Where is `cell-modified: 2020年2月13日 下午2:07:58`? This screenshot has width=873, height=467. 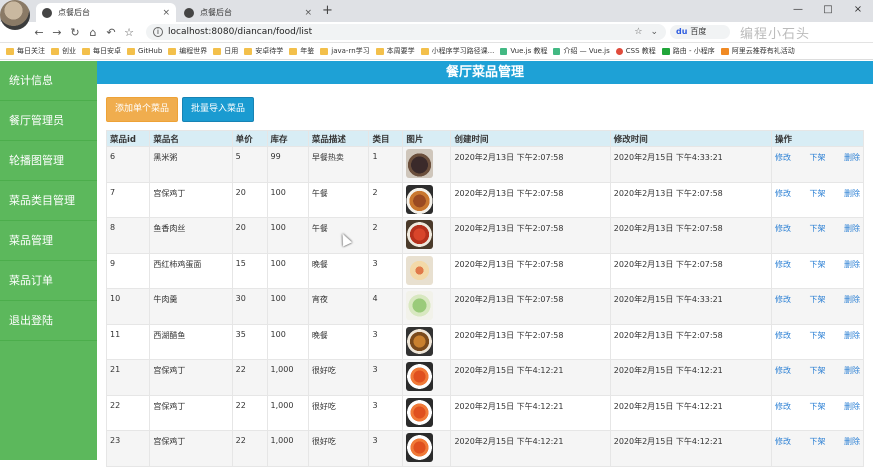 cell-modified: 2020年2月13日 下午2:07:58 is located at coordinates (691, 341).